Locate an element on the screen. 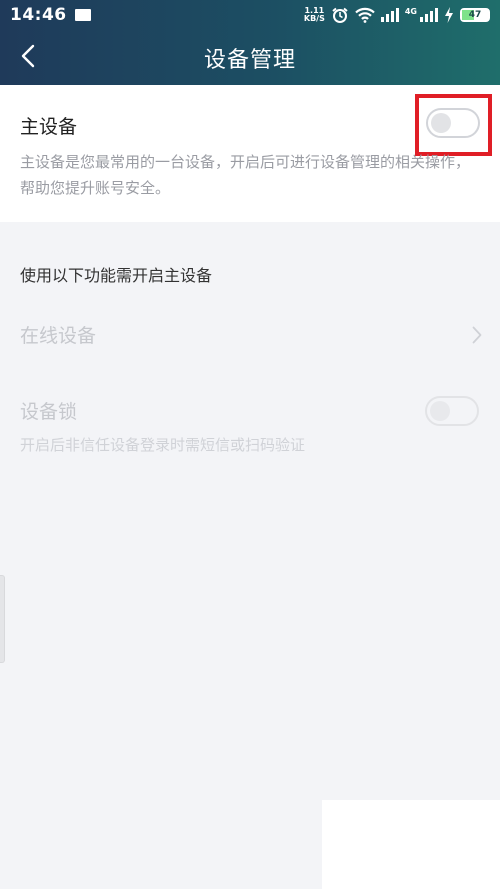  app-header: 14:46 1.11 KB/S 4G 47 设备管理 is located at coordinates (250, 42).